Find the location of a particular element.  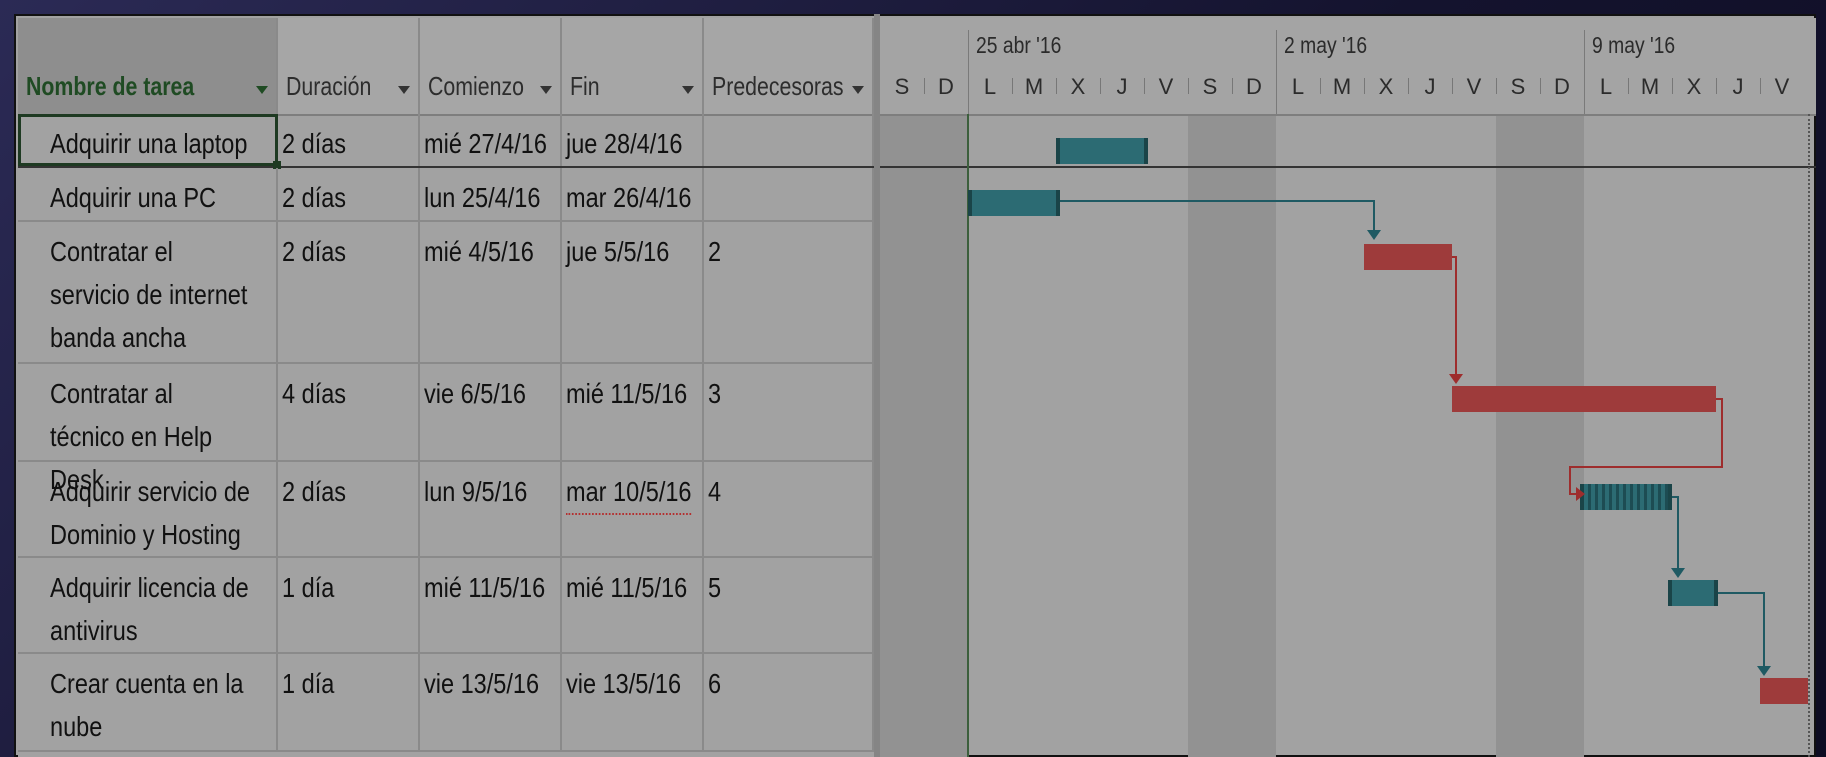

start-cell: mié 11/5/16 is located at coordinates (491, 605).